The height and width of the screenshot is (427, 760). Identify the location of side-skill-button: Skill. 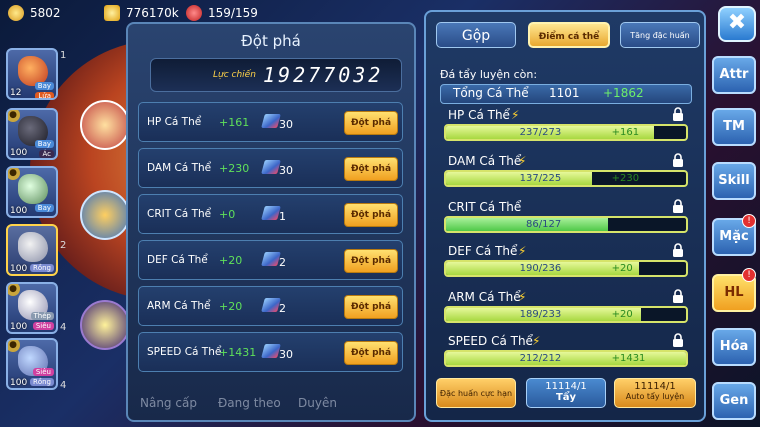
(734, 181).